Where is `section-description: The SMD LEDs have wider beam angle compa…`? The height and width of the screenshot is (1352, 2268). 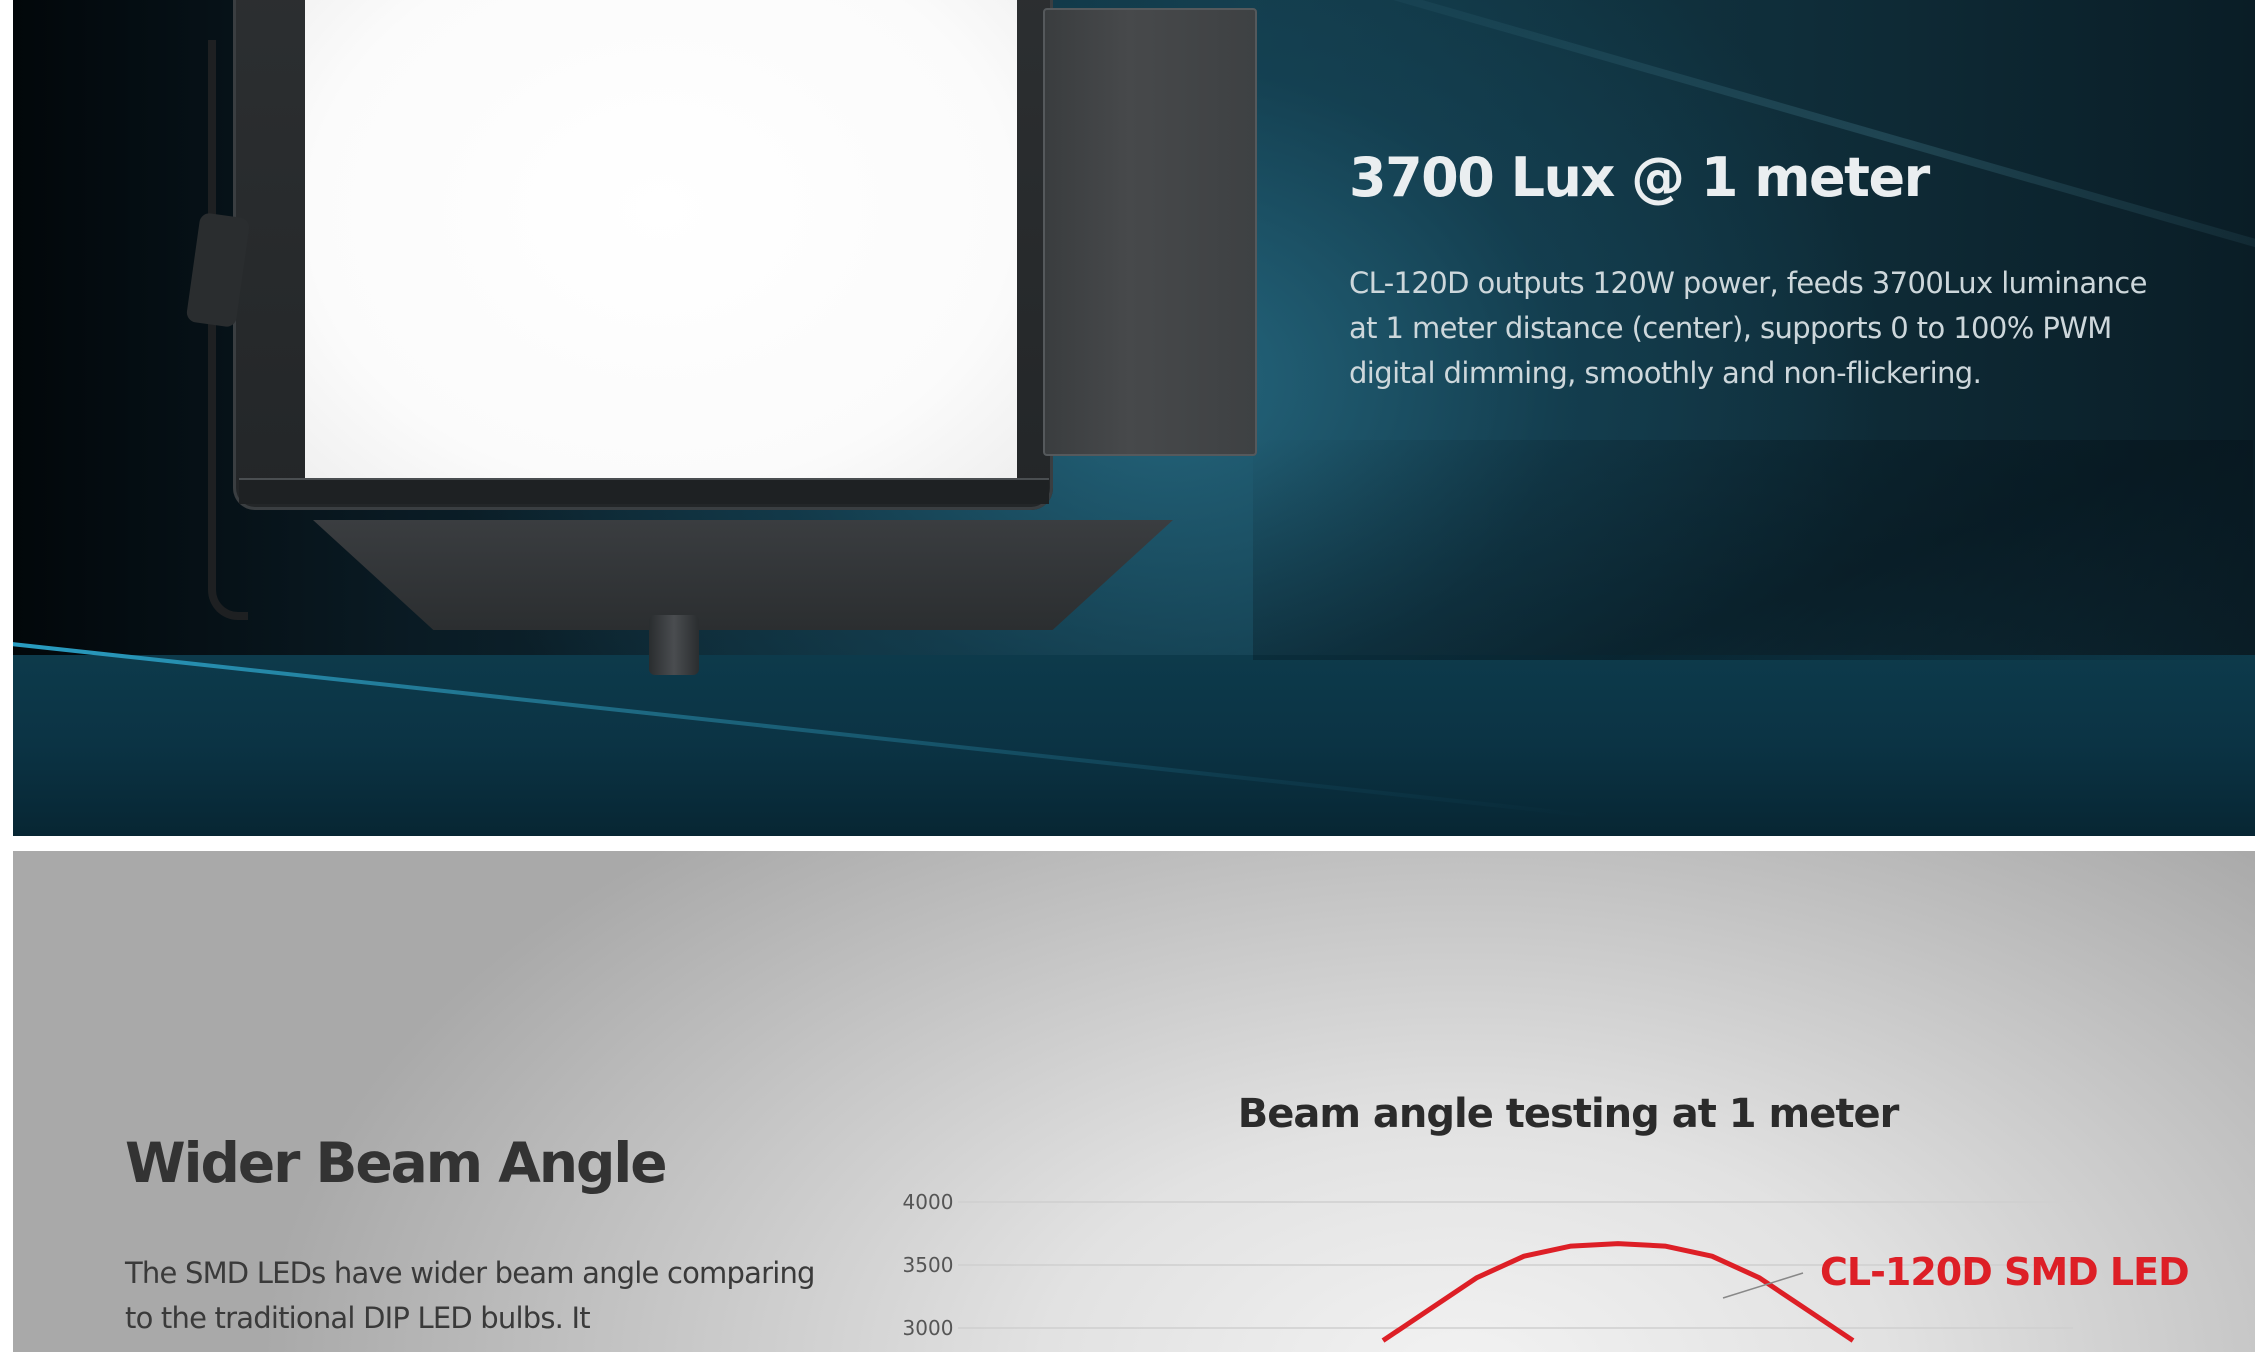
section-description: The SMD LEDs have wider beam angle compa… is located at coordinates (470, 1295).